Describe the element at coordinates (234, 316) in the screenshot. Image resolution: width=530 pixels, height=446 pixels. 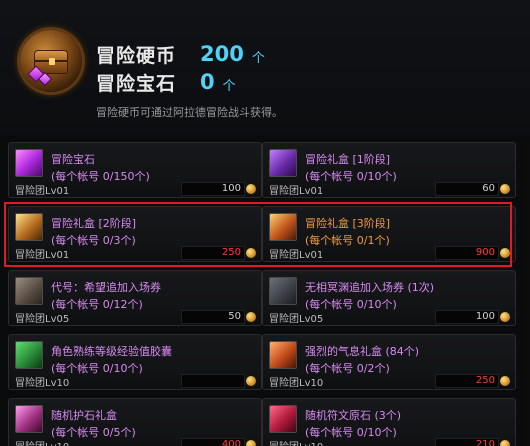
I see `item-price: 50` at that location.